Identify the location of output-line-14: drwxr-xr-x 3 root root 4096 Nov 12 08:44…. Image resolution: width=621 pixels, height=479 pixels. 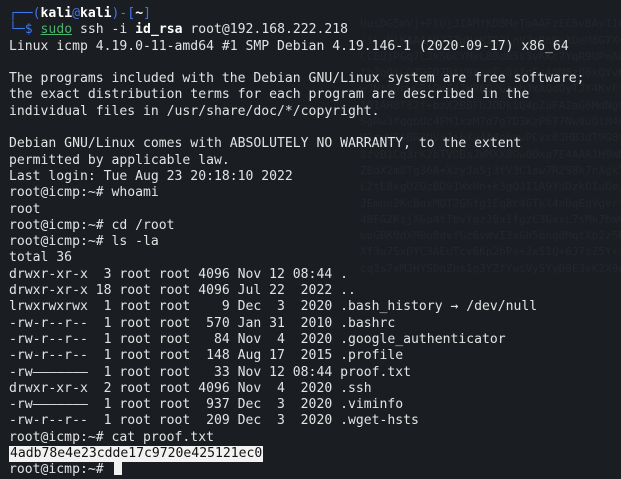
(178, 274).